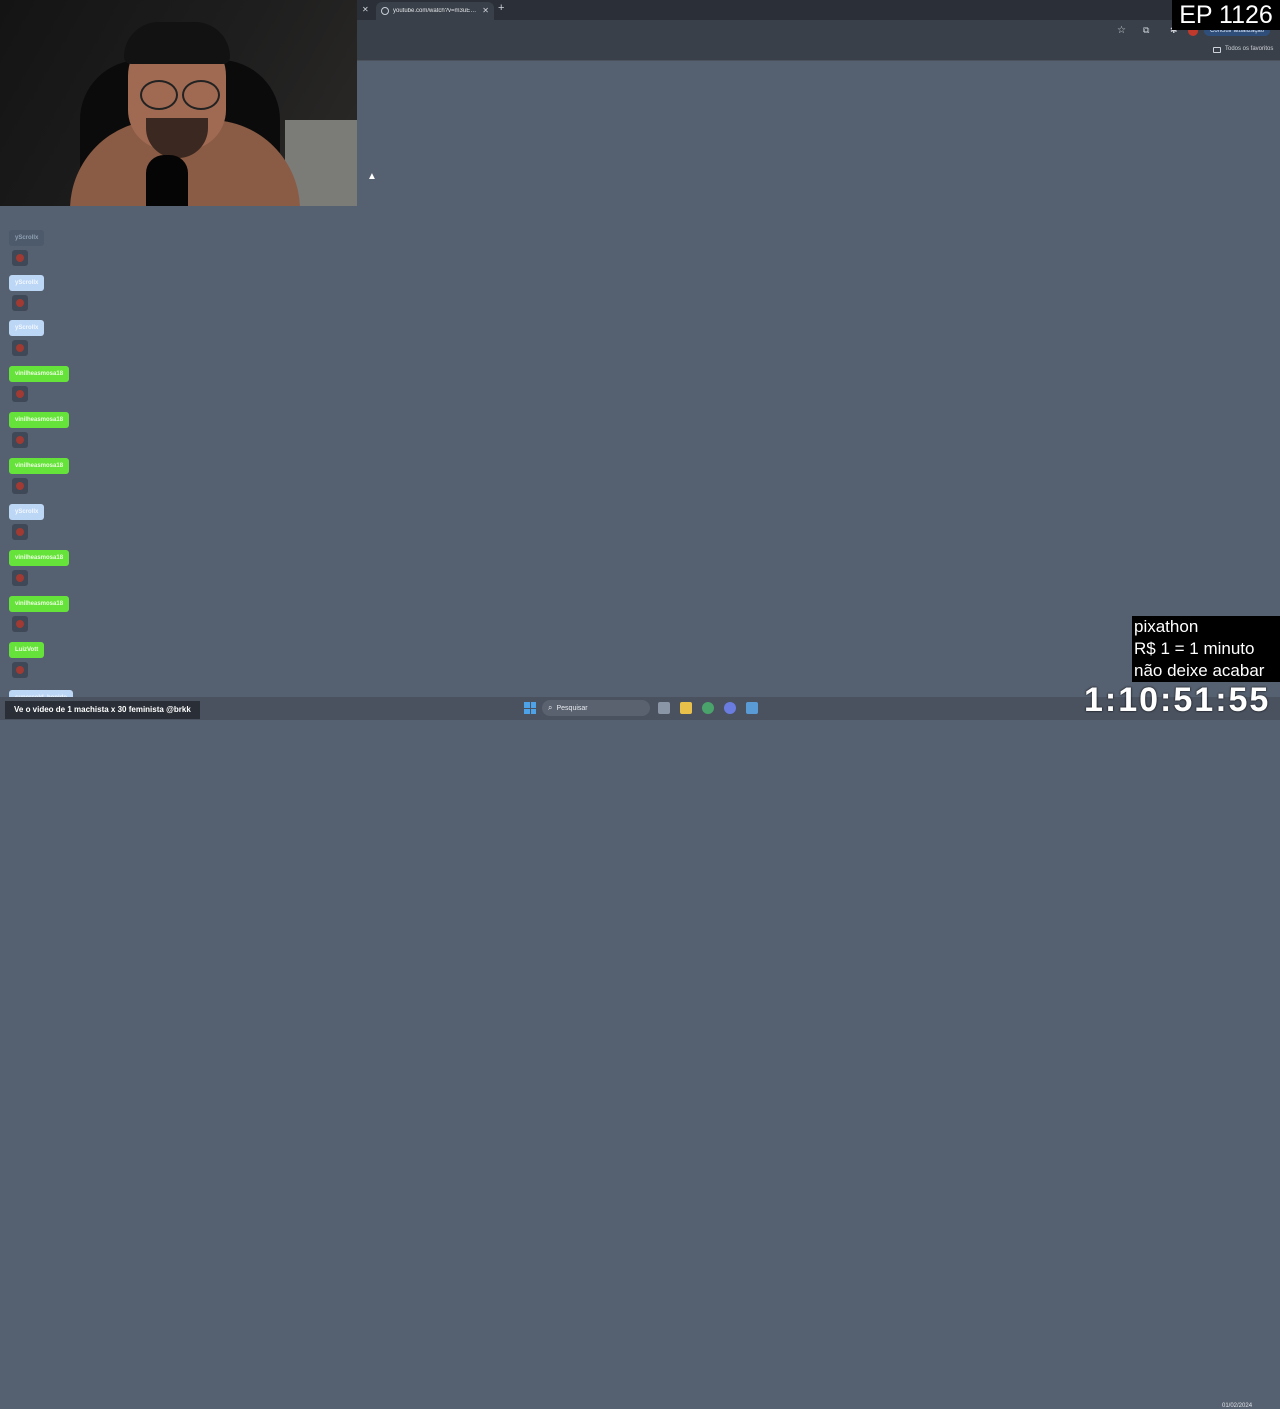  Describe the element at coordinates (1217, 50) in the screenshot. I see `folder-icon` at that location.